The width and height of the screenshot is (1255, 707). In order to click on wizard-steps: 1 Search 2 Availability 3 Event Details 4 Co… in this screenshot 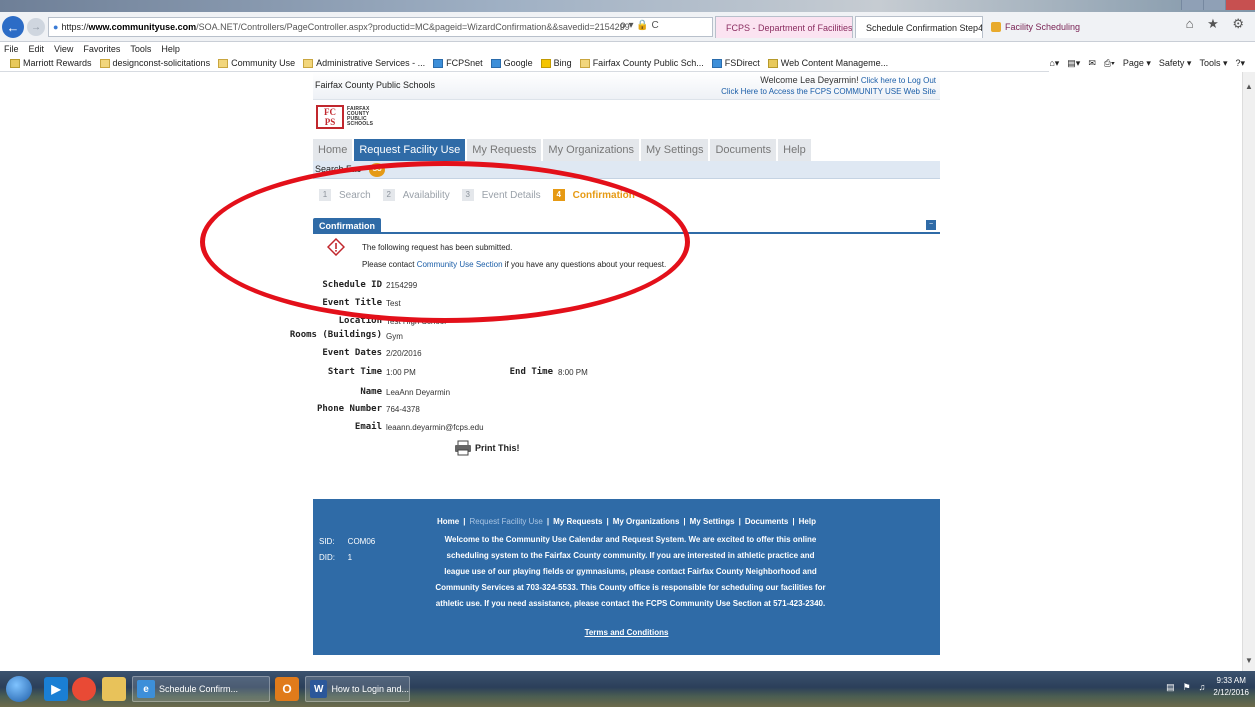, I will do `click(626, 195)`.